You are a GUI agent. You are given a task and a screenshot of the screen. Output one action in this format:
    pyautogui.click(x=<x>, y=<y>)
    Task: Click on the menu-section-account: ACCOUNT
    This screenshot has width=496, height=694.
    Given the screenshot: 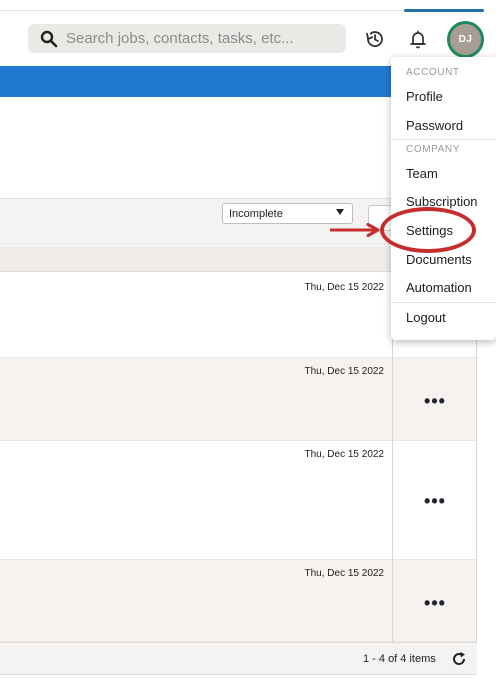 What is the action you would take?
    pyautogui.click(x=433, y=72)
    